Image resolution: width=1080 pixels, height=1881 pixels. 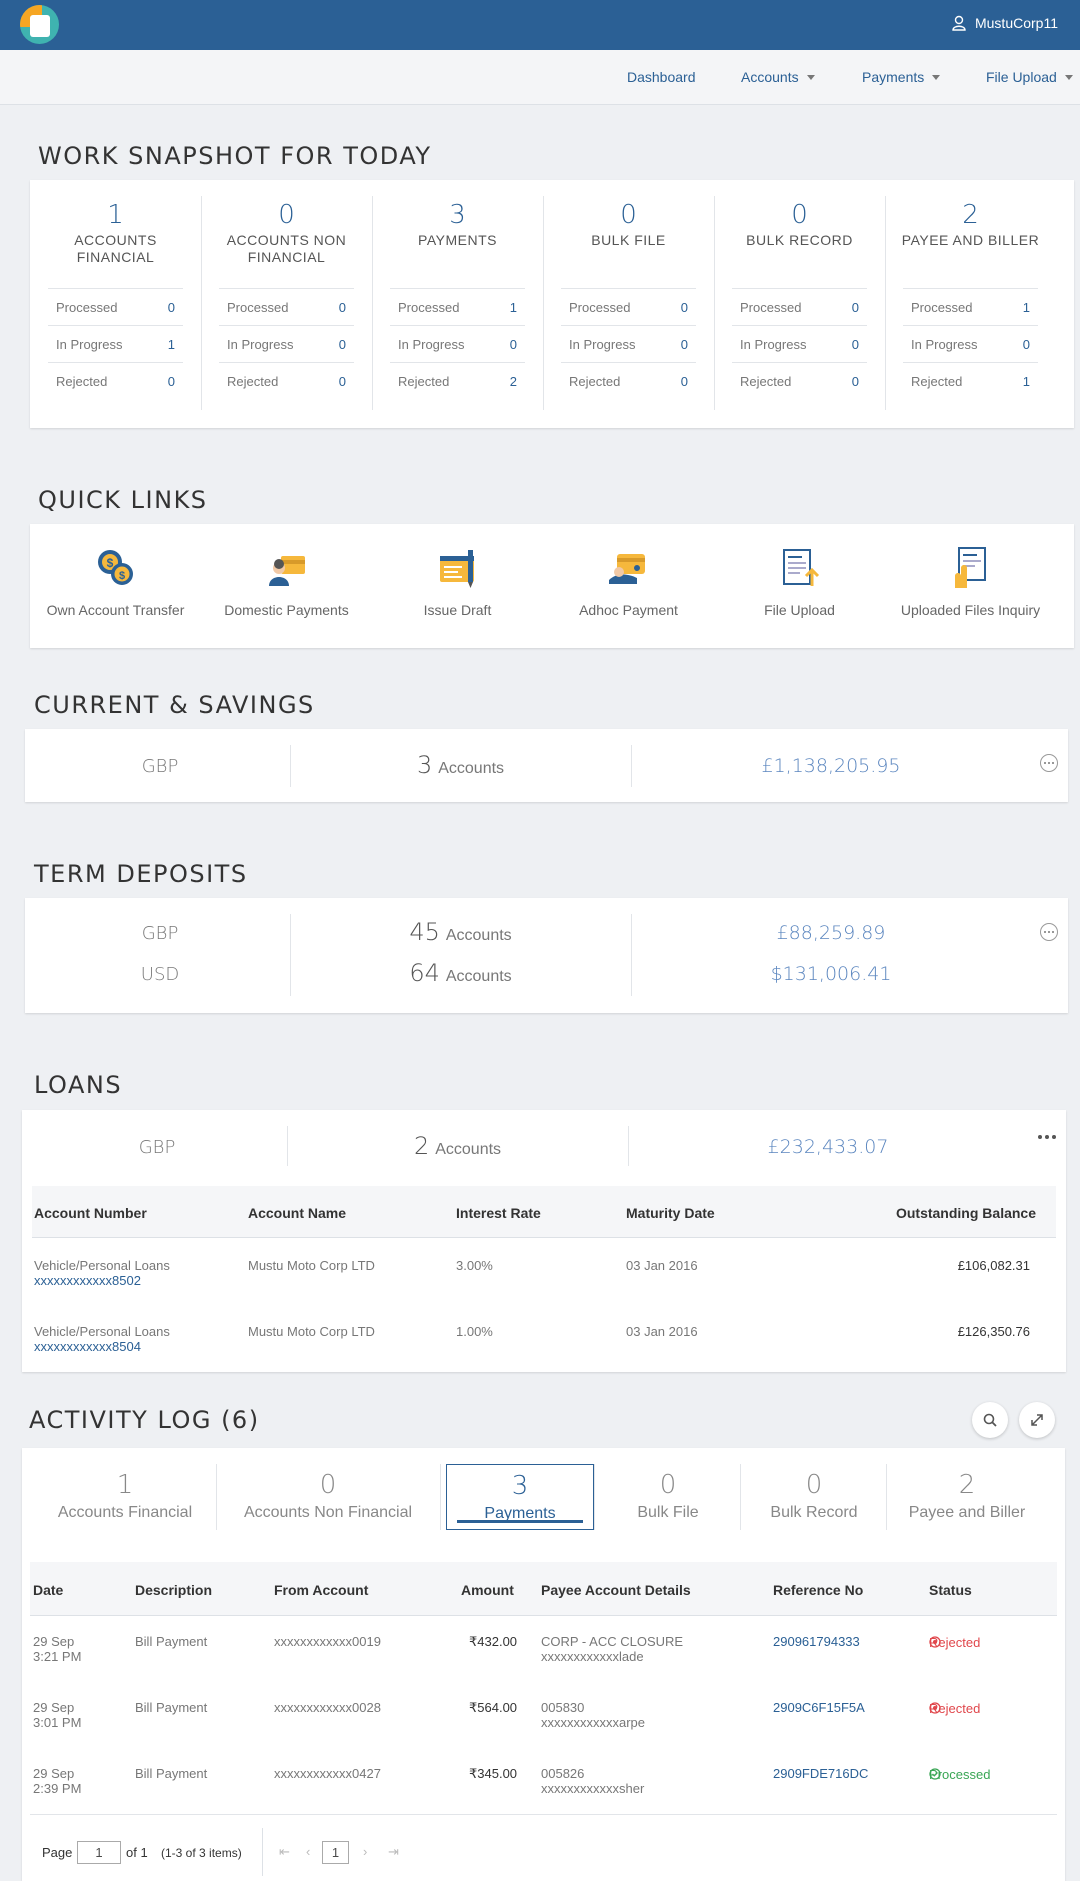 I want to click on current-page-button: 1, so click(x=335, y=1852).